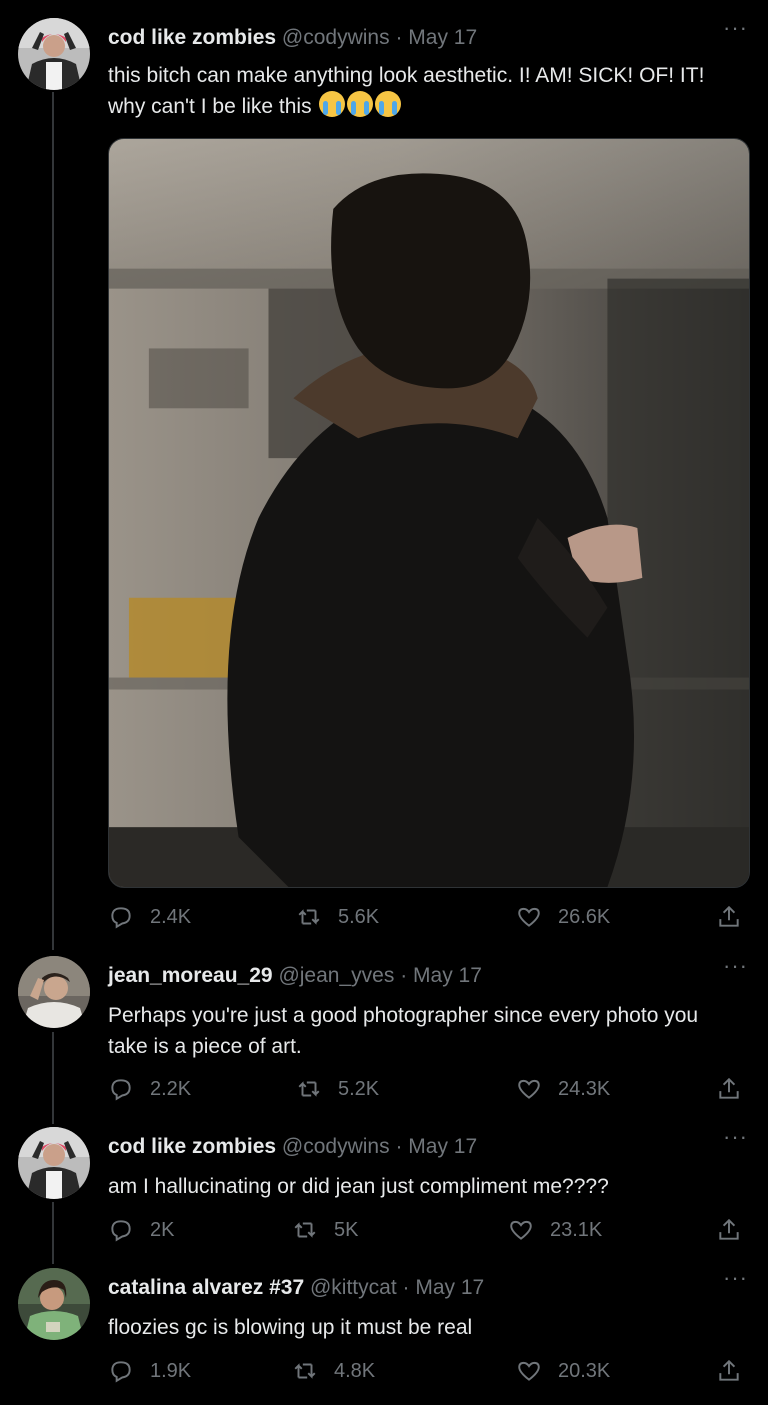 The height and width of the screenshot is (1405, 768). I want to click on like-button: 23.1K, so click(555, 1230).